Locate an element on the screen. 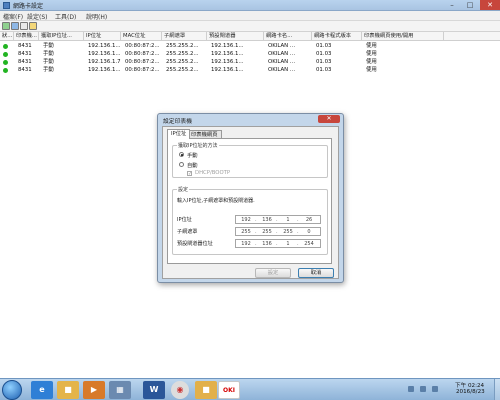 This screenshot has width=500, height=400. clock-time: 下午 02:24 is located at coordinates (469, 385).